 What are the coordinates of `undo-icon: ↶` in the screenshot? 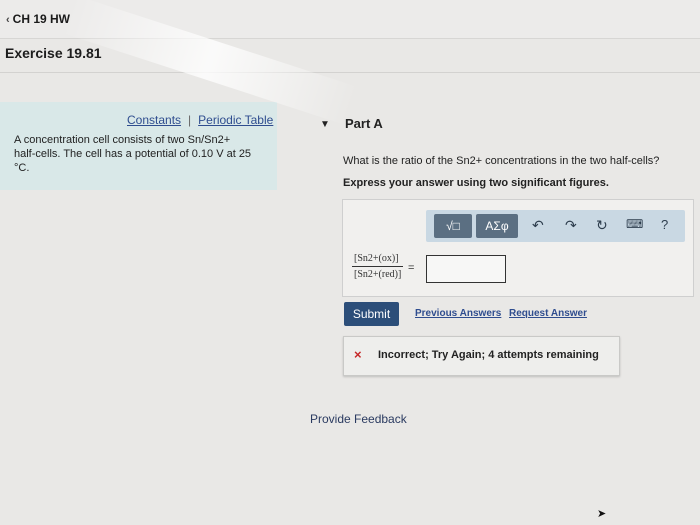 It's located at (538, 225).